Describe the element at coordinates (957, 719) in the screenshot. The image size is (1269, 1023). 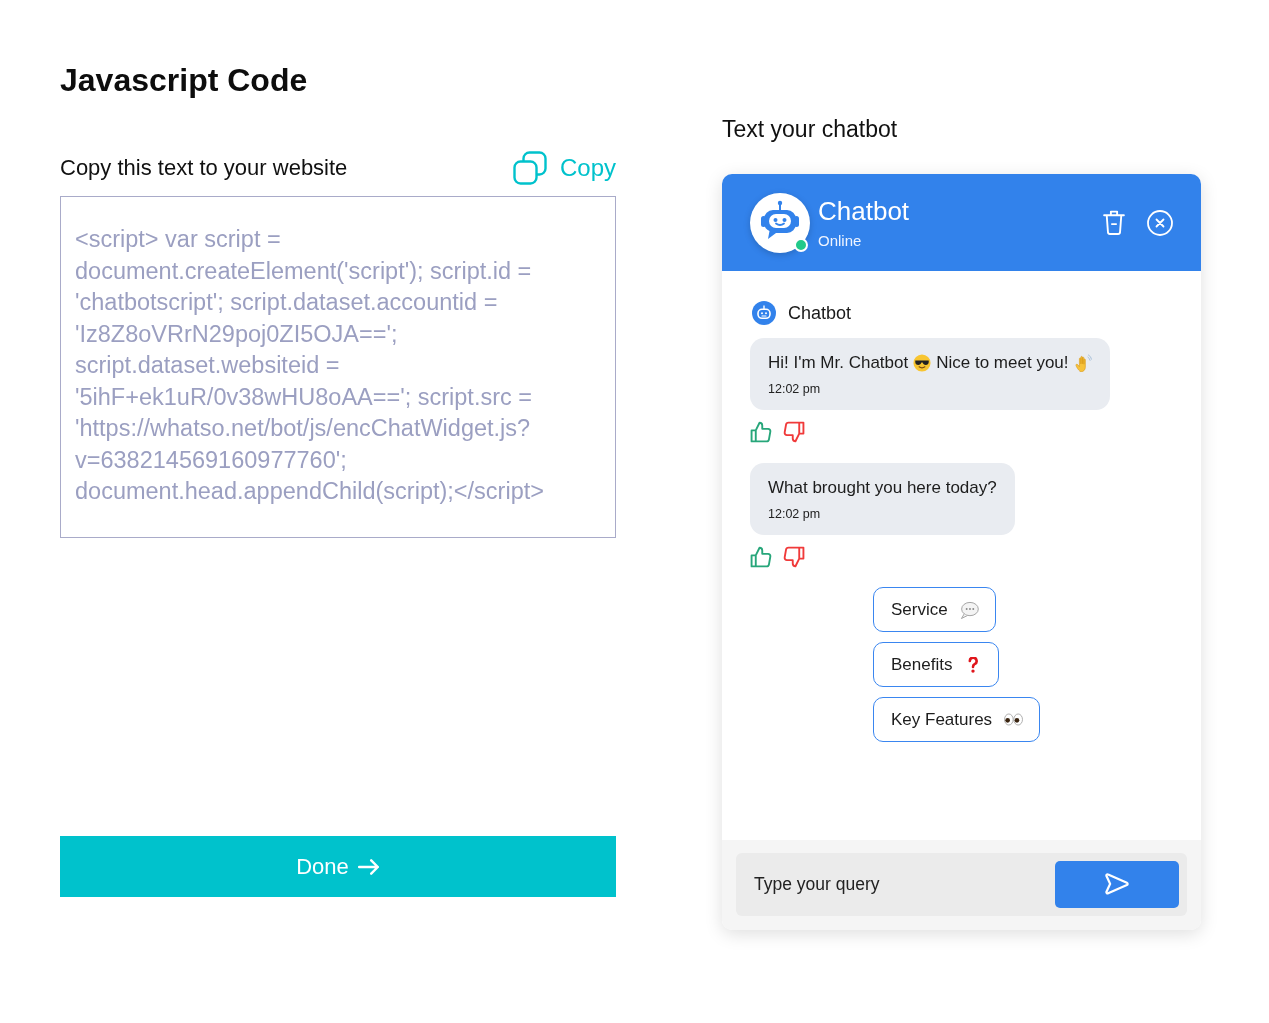
I see `quick-reply-button: Key Features` at that location.